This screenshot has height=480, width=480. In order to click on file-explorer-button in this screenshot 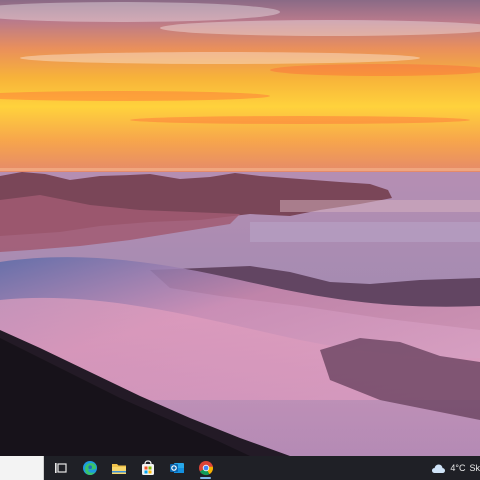, I will do `click(118, 468)`.